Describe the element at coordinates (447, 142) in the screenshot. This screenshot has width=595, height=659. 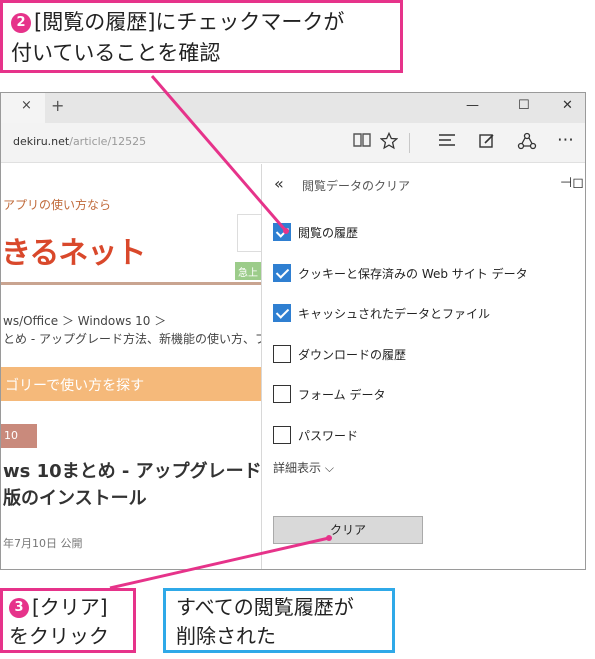
I see `hub-icon` at that location.